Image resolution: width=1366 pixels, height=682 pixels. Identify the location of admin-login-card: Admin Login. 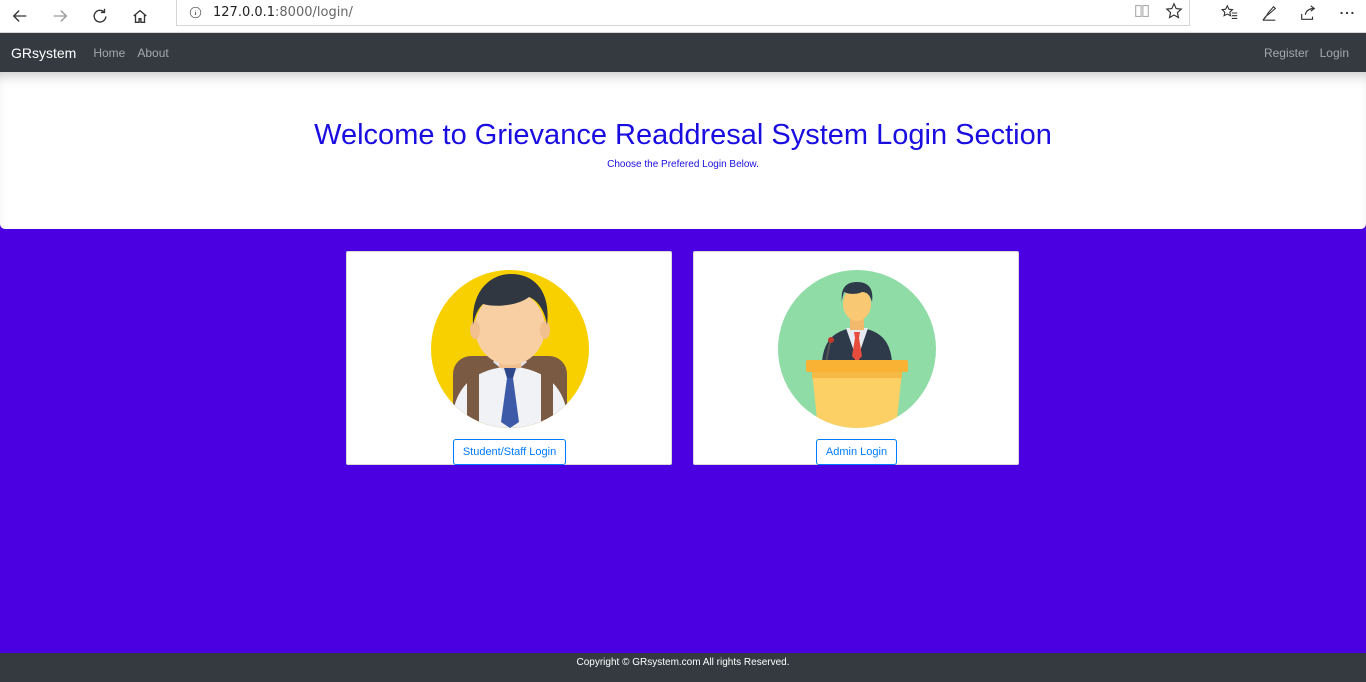
(856, 358).